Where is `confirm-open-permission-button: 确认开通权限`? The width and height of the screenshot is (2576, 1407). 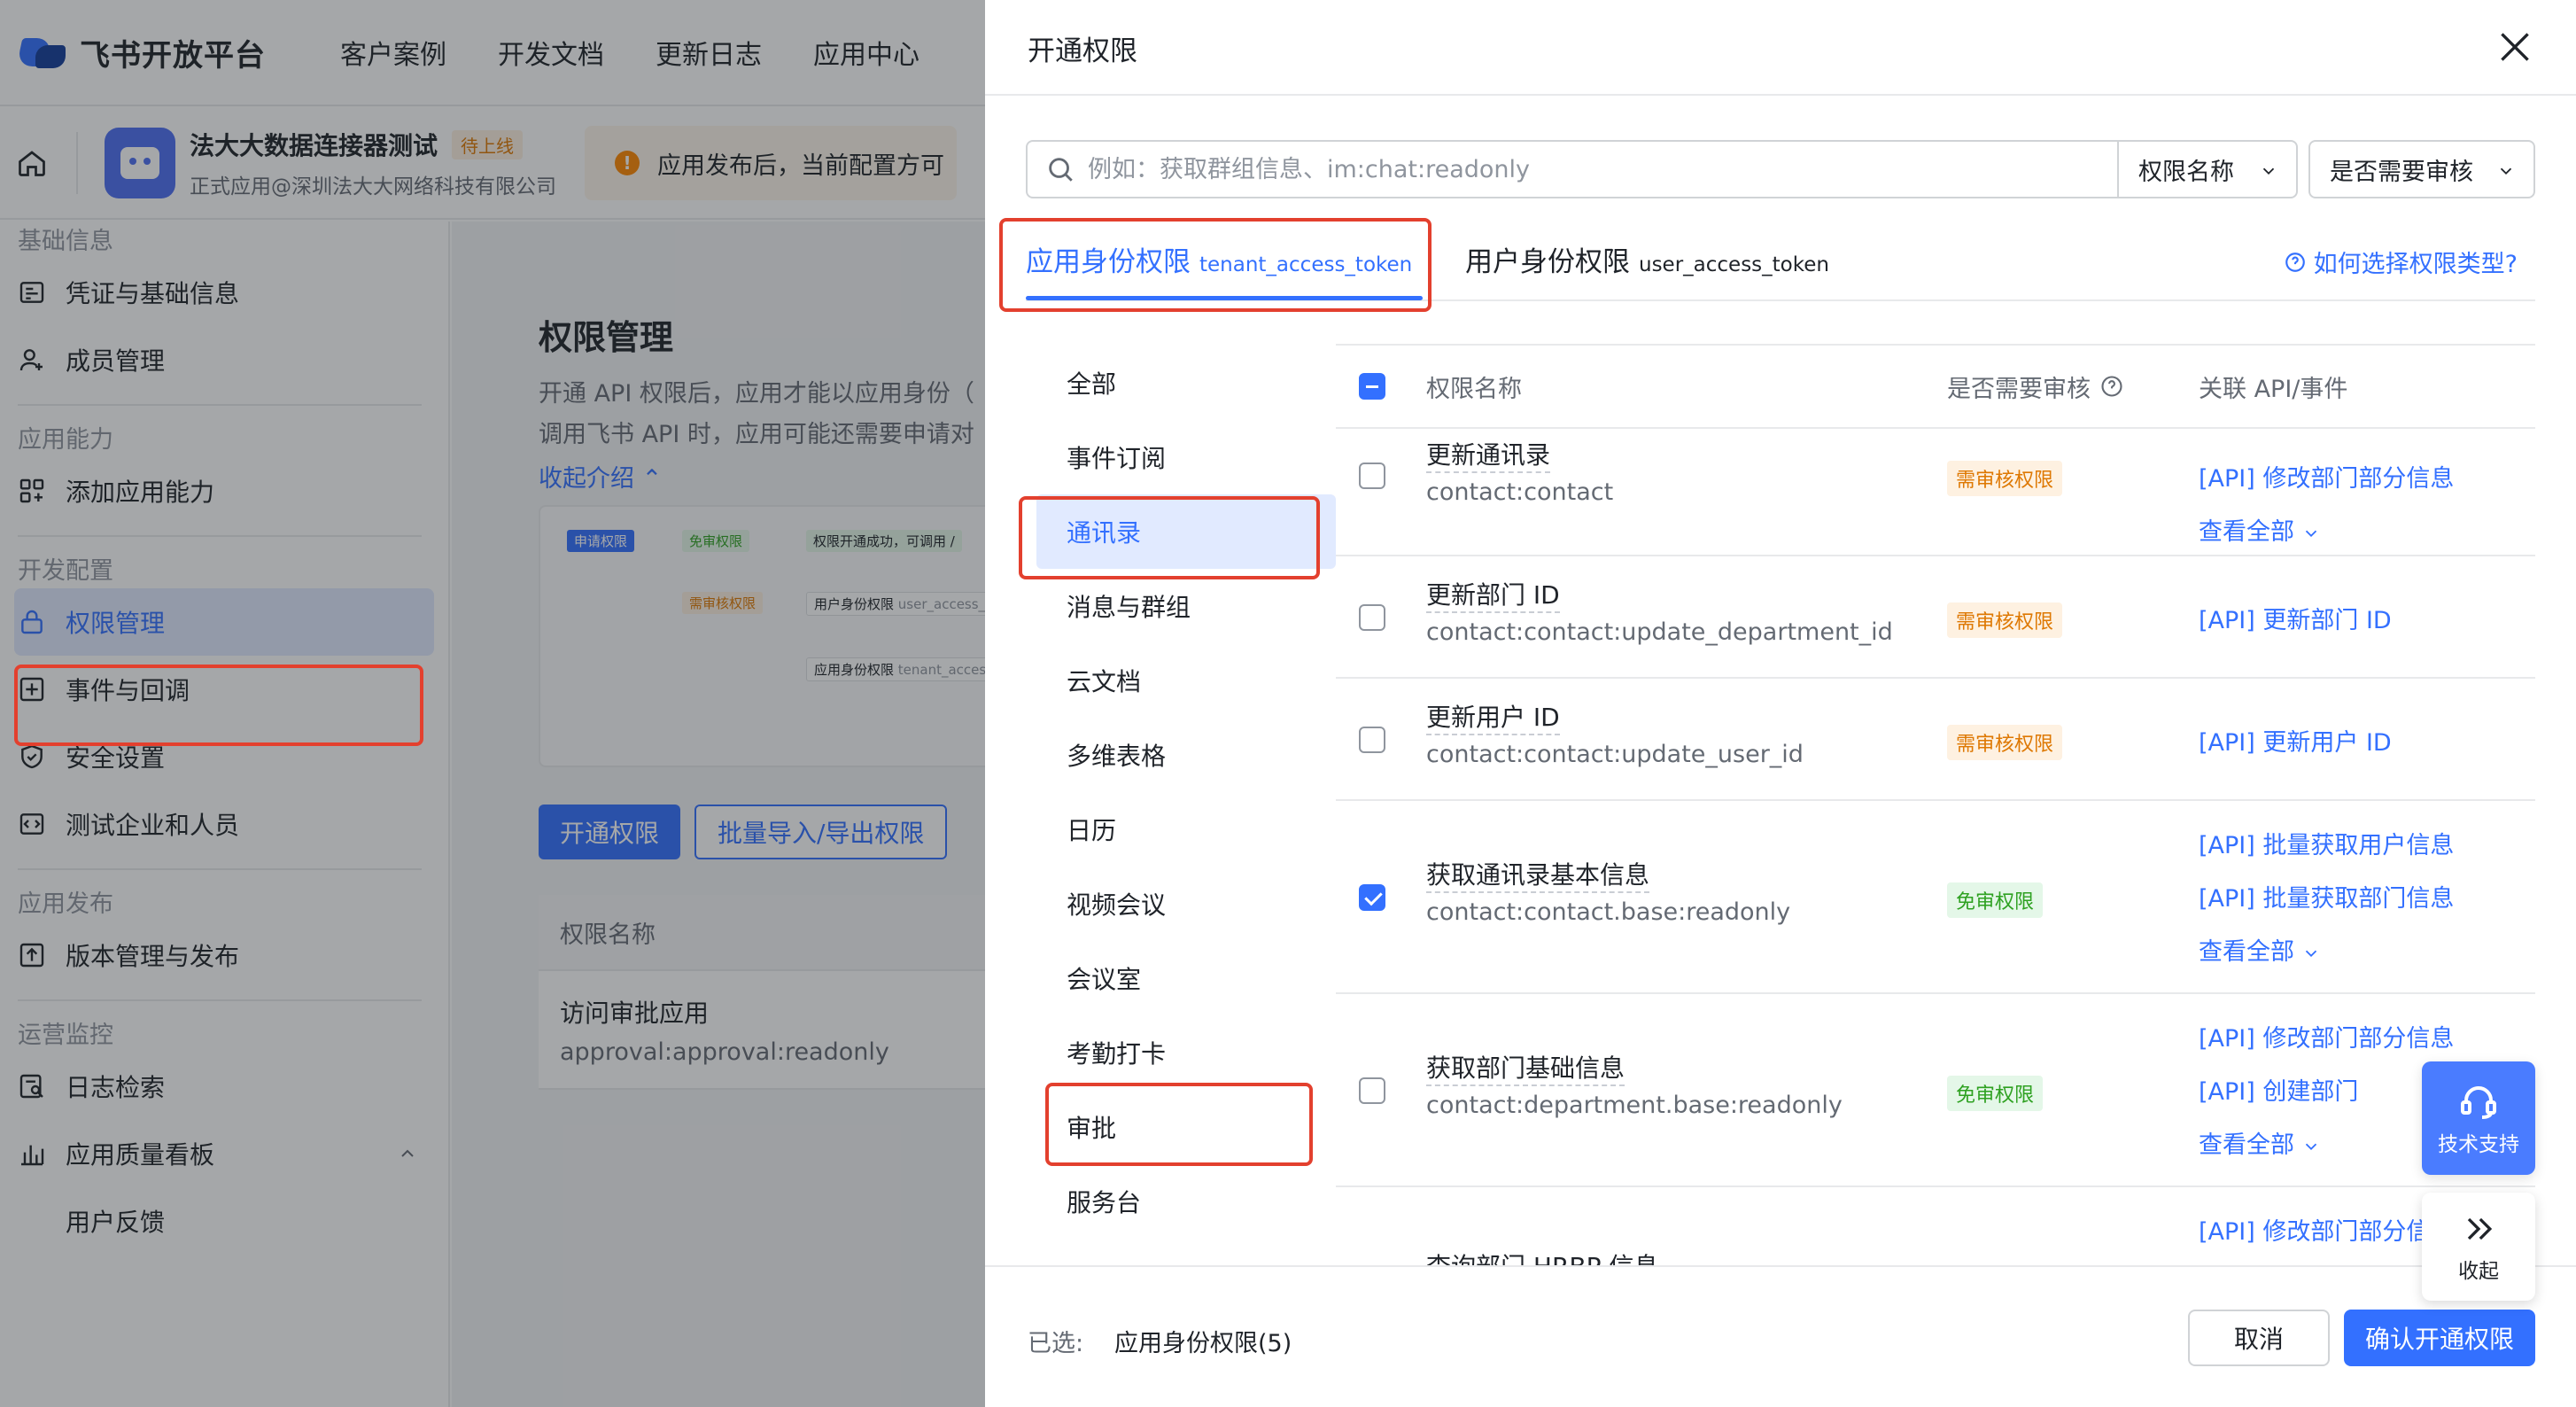 confirm-open-permission-button: 确认开通权限 is located at coordinates (2439, 1338).